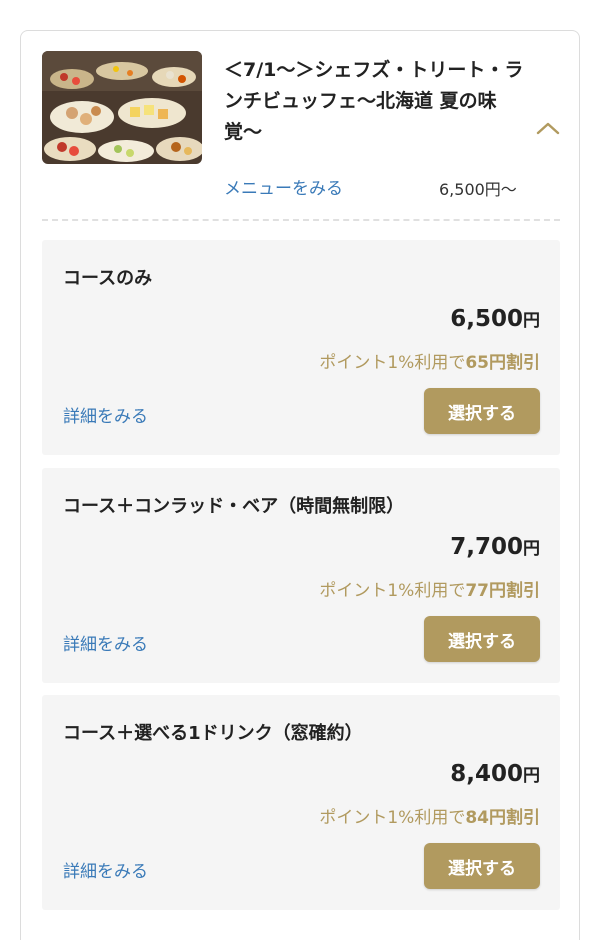  I want to click on option-price: 6,500円, so click(495, 319).